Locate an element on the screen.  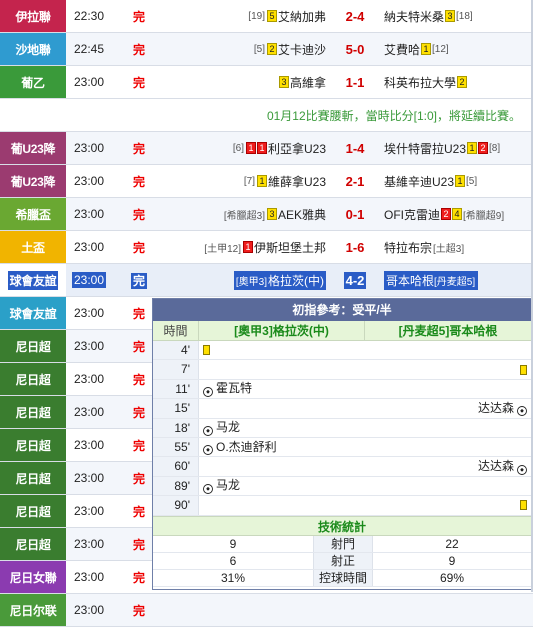
match-score: 2-4 is located at coordinates (355, 16).